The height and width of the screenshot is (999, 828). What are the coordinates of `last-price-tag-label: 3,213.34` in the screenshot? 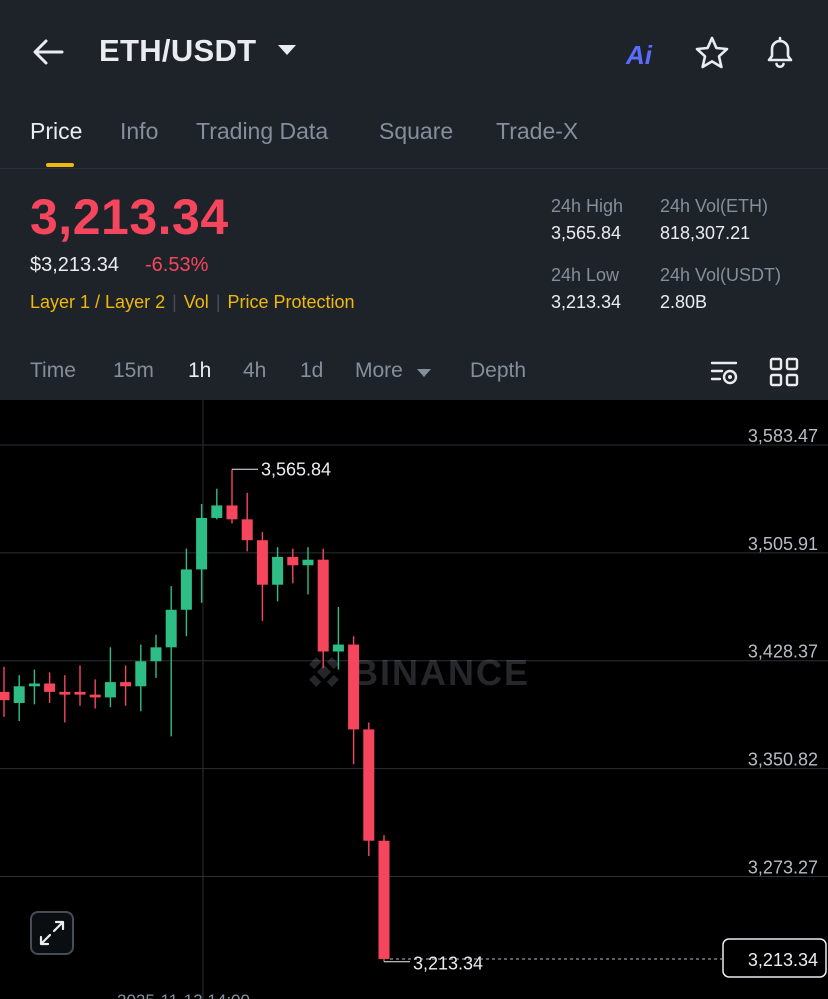 It's located at (783, 960).